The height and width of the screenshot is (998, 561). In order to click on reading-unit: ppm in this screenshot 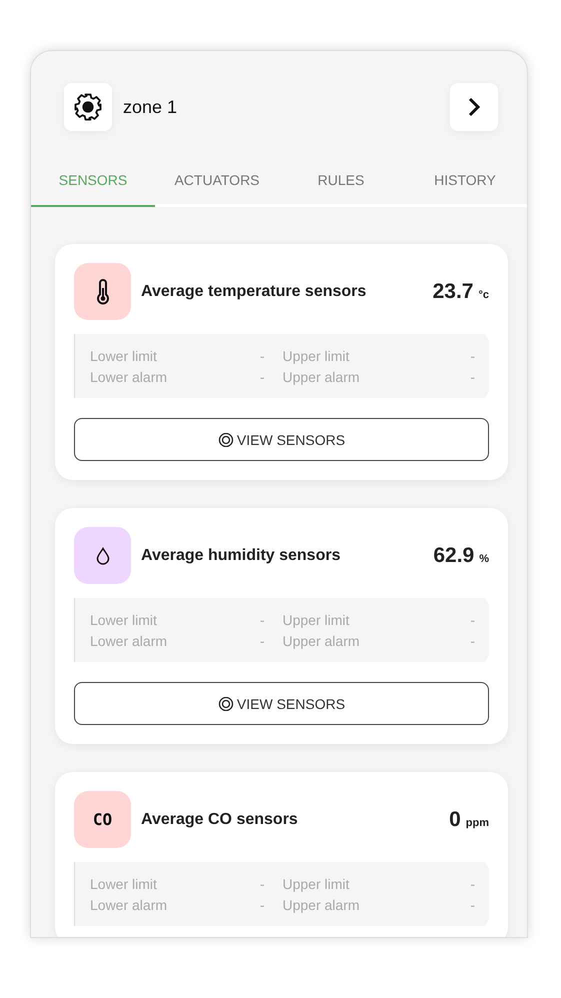, I will do `click(477, 822)`.